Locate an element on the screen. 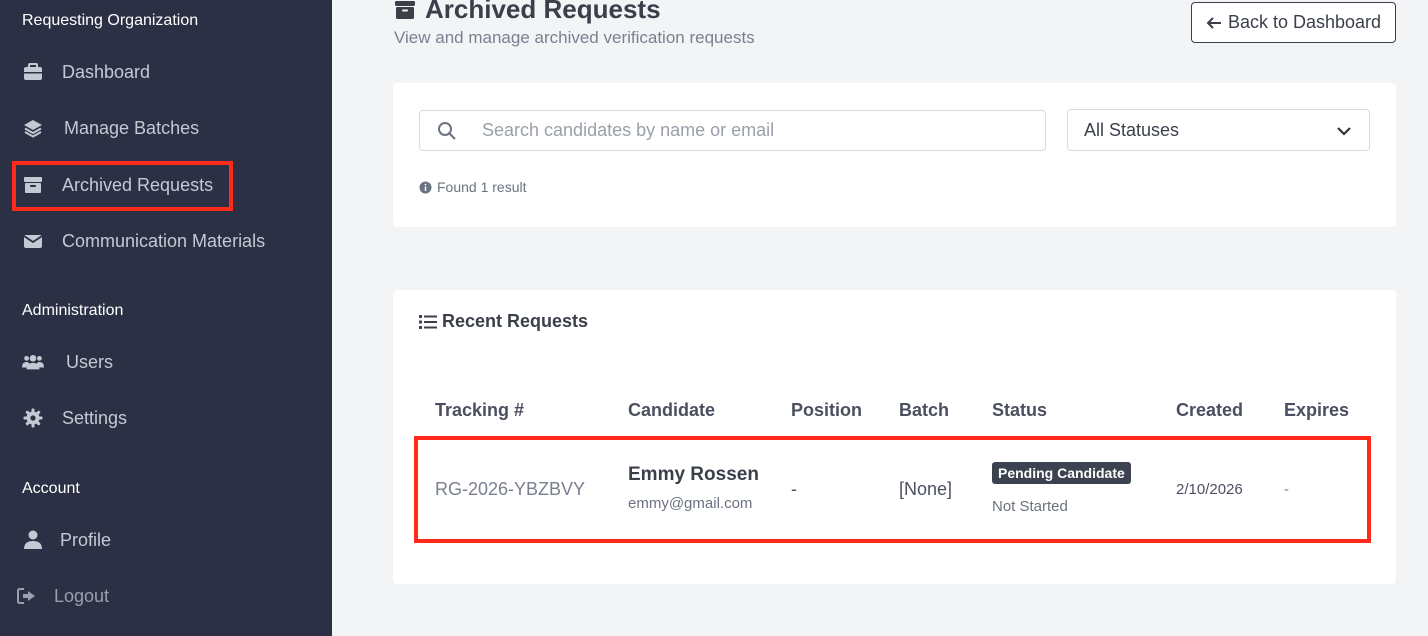 This screenshot has width=1428, height=636. sidebar-item-logout: Logout is located at coordinates (62, 596).